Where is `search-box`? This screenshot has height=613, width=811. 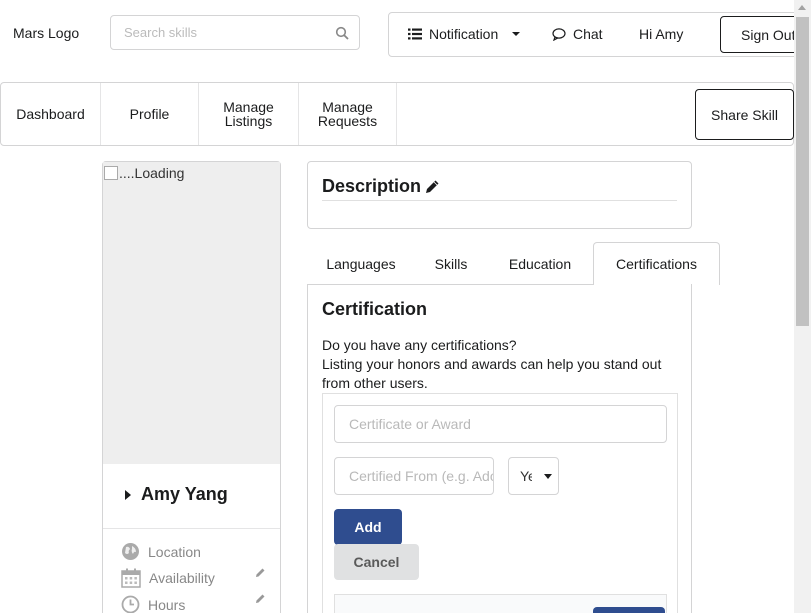
search-box is located at coordinates (235, 32).